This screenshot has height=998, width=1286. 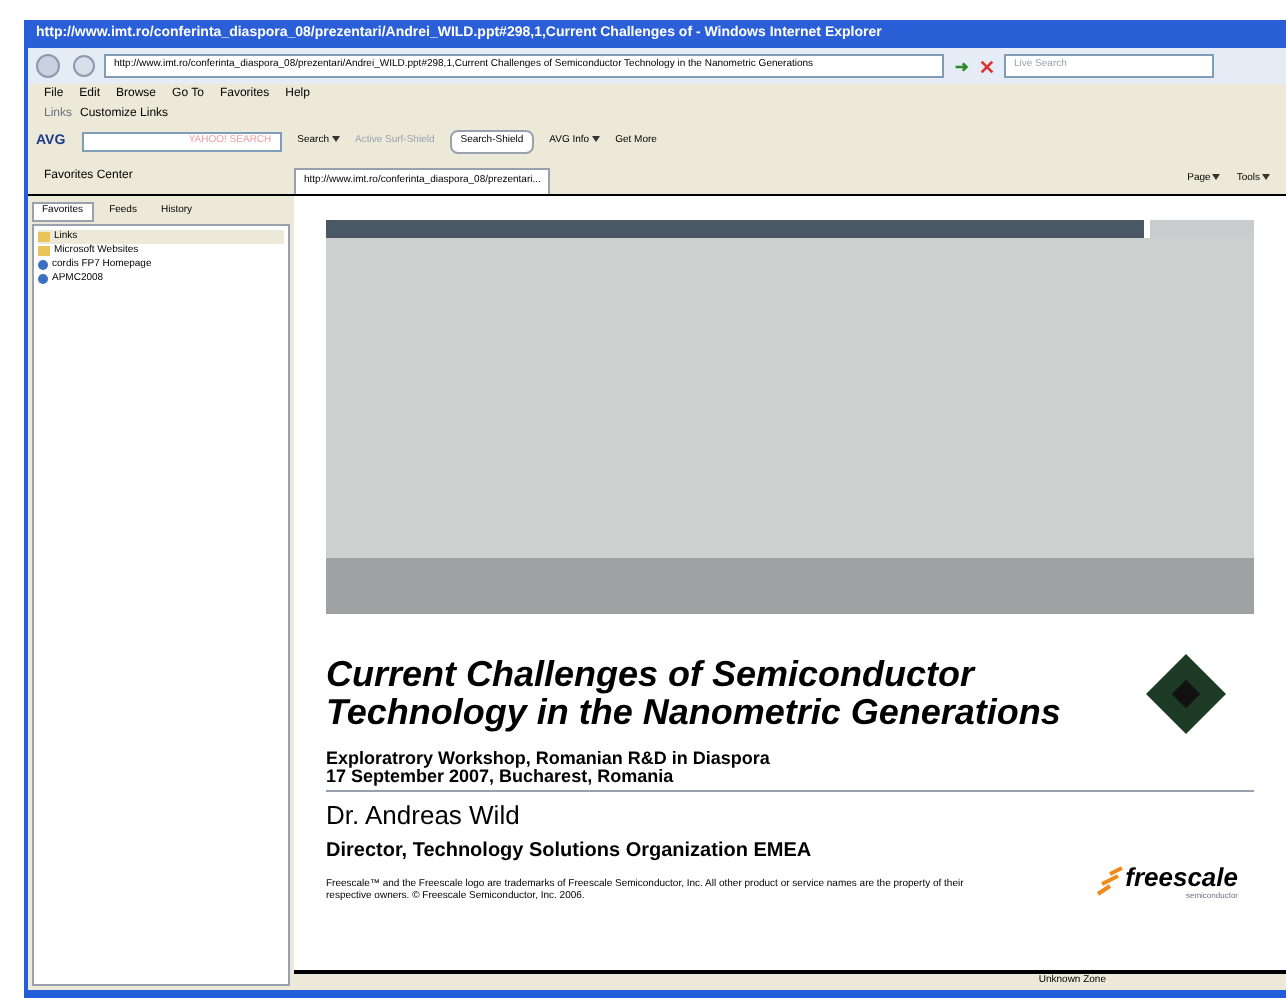 I want to click on refresh-icon, so click(x=961, y=66).